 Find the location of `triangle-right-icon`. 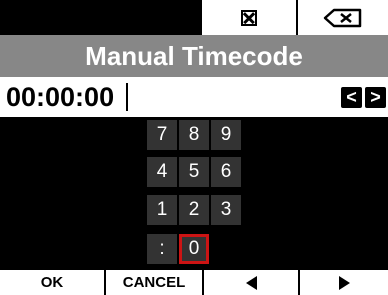

triangle-right-icon is located at coordinates (344, 283).